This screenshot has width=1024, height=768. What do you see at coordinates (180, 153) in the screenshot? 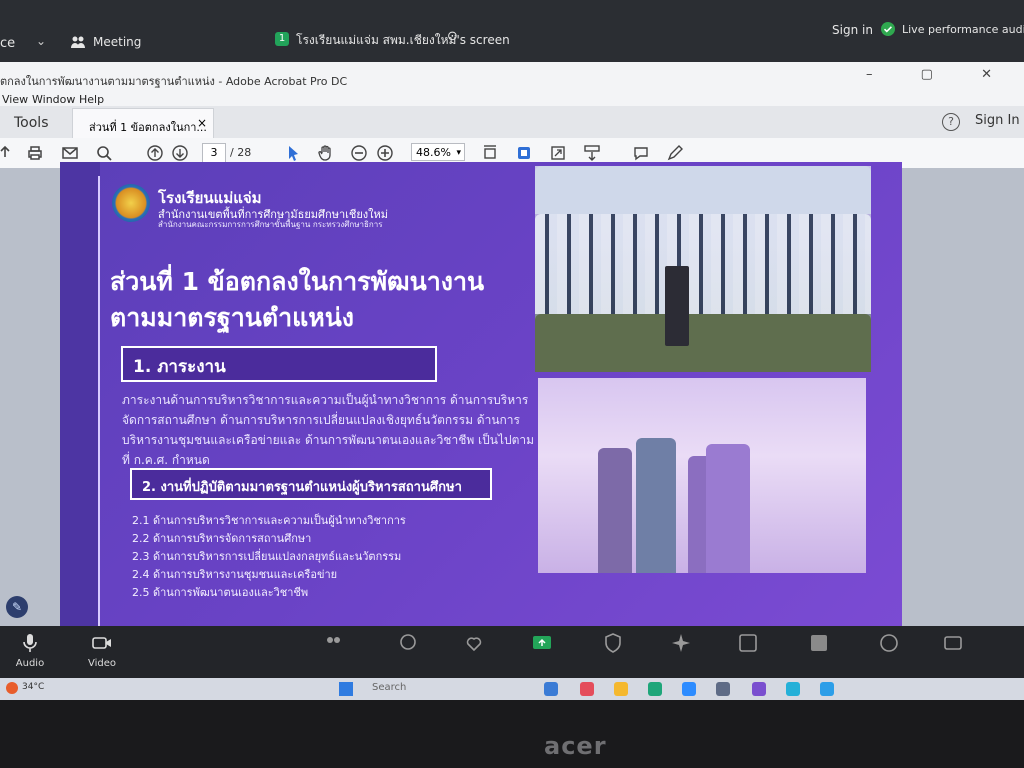
I see `next-page-icon` at bounding box center [180, 153].